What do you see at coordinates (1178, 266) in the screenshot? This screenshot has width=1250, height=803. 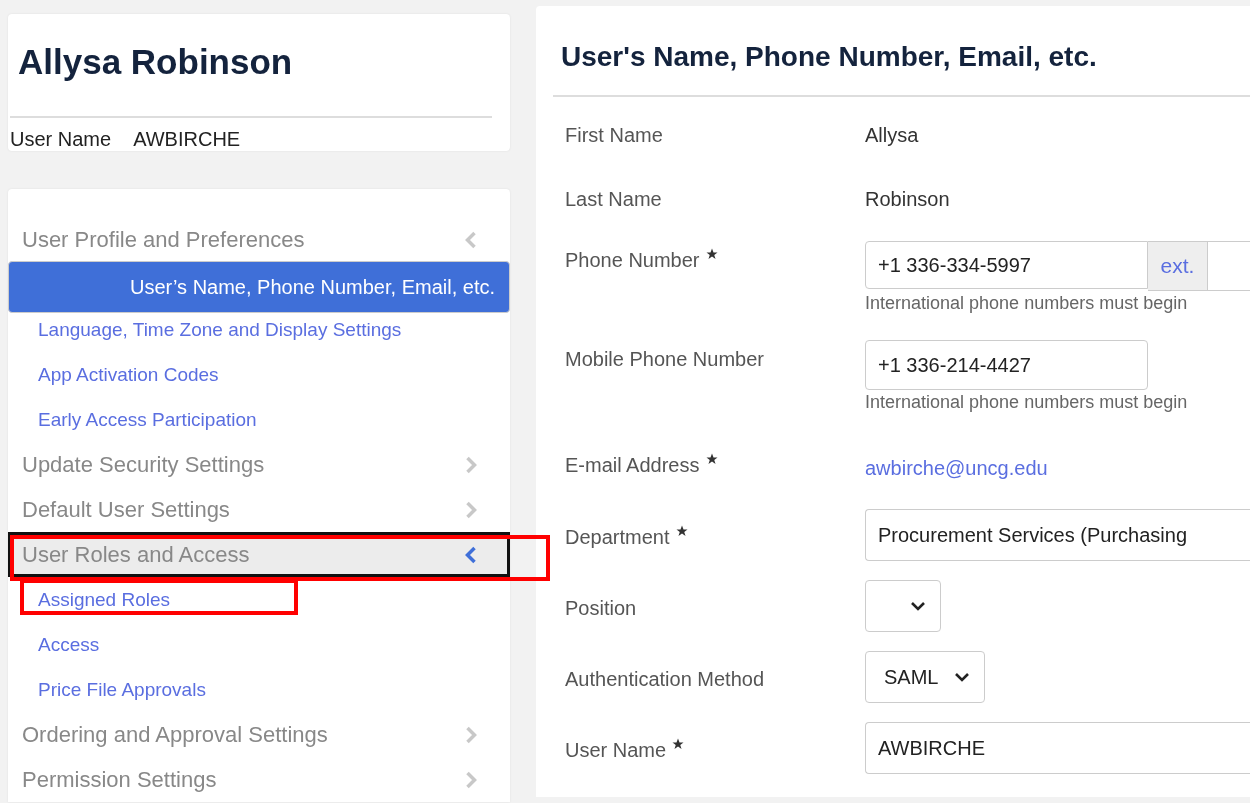 I see `extension-label: ext.` at bounding box center [1178, 266].